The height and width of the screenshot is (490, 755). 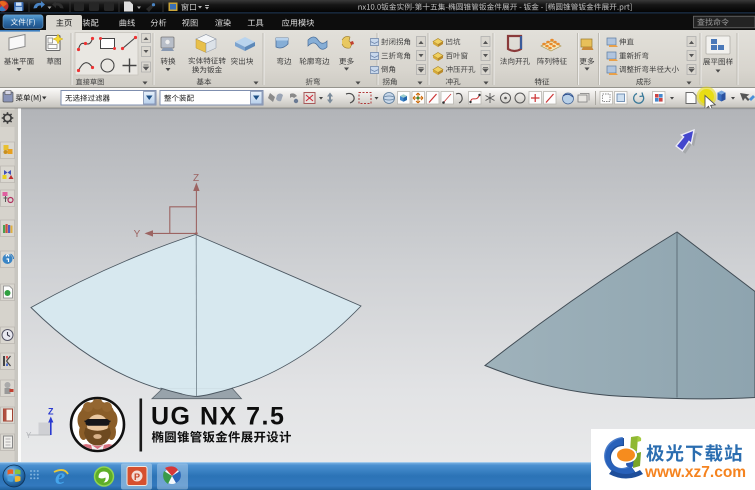 What do you see at coordinates (60, 476) in the screenshot?
I see `svg-text: e` at bounding box center [60, 476].